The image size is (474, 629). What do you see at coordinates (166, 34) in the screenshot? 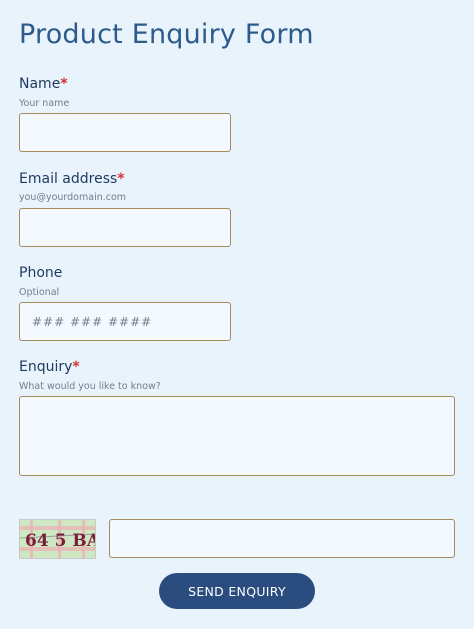
I see `form-title: Product Enquiry Form` at bounding box center [166, 34].